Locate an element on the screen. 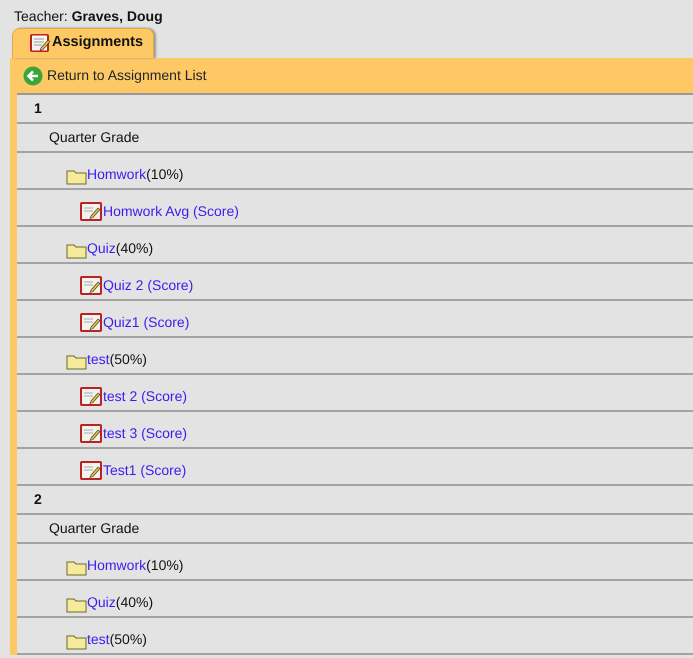  term-number: 2 is located at coordinates (38, 499).